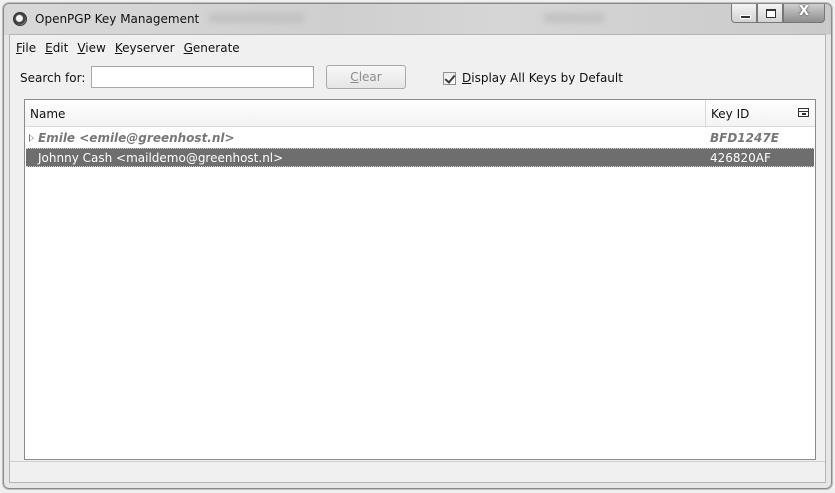  I want to click on close-button: X, so click(804, 13).